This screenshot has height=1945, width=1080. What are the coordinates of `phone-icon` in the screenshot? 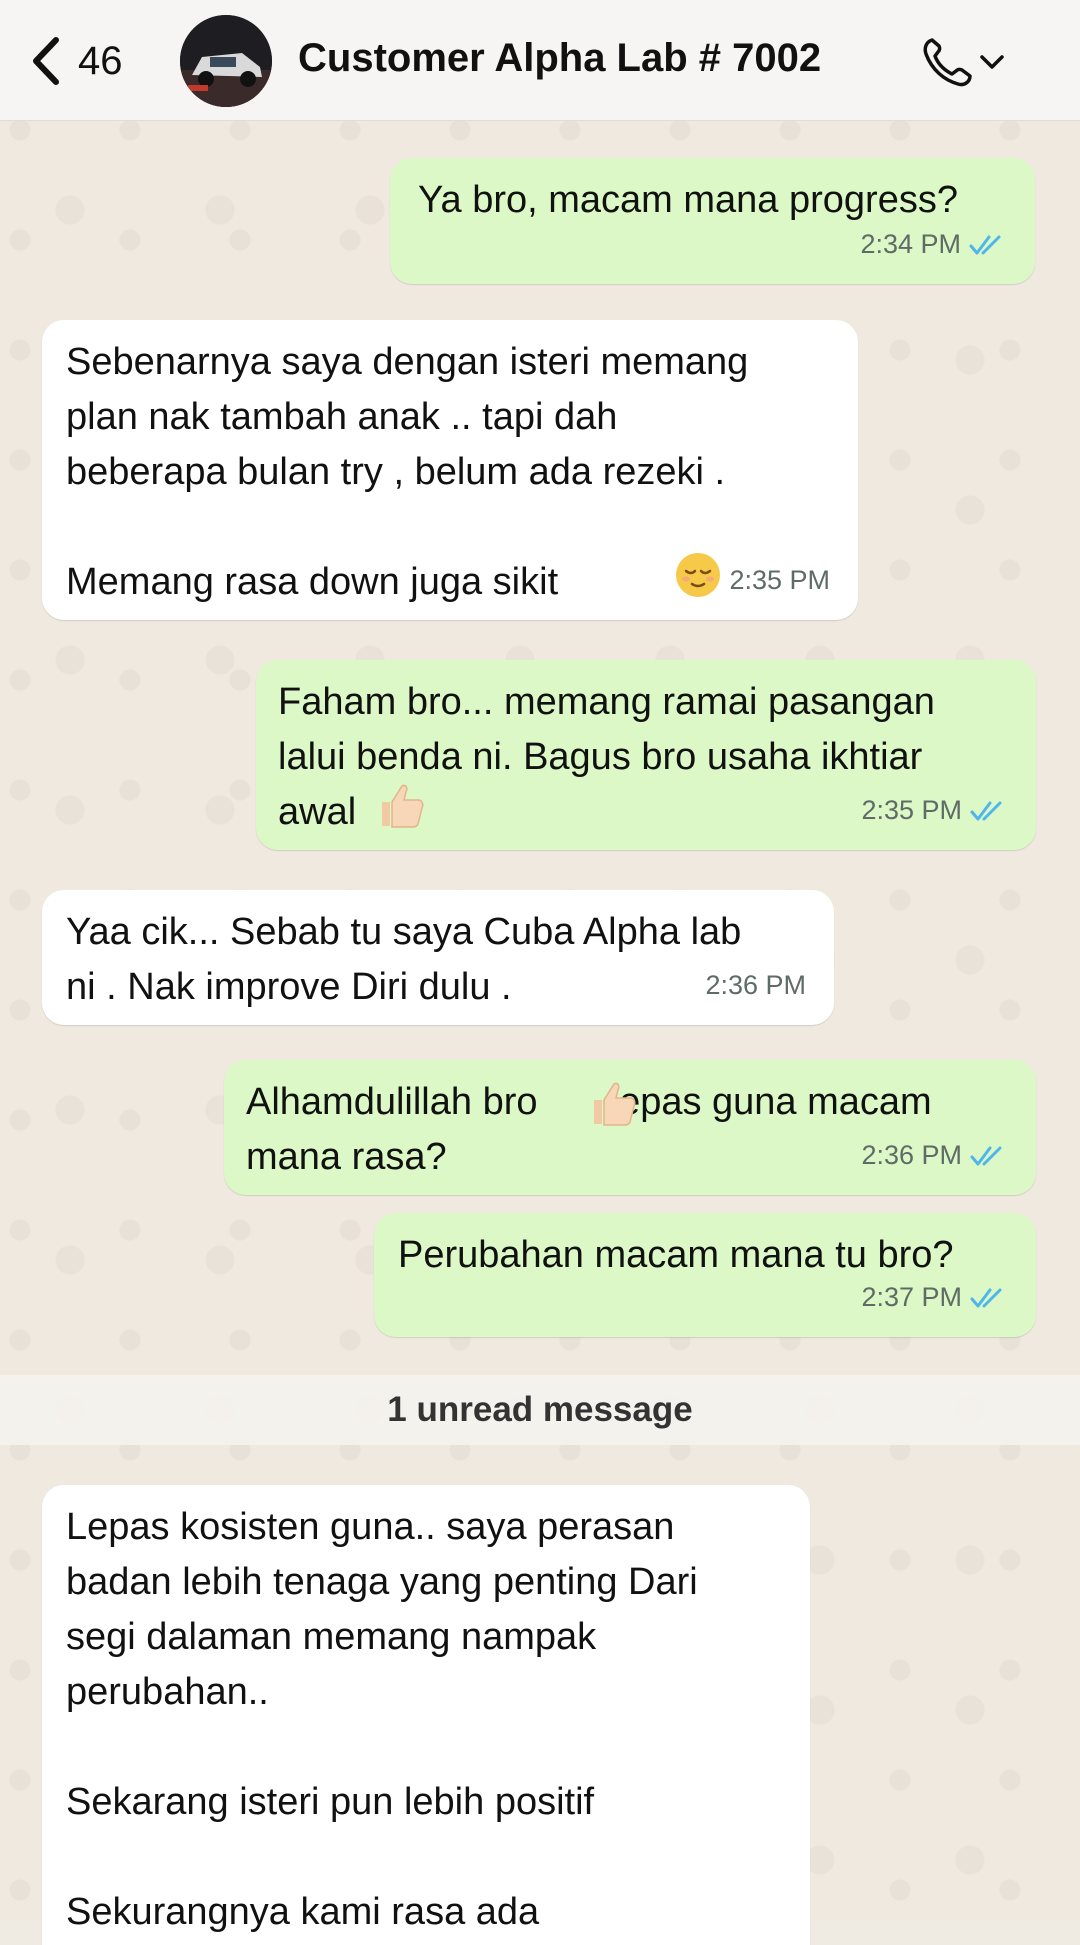 It's located at (947, 62).